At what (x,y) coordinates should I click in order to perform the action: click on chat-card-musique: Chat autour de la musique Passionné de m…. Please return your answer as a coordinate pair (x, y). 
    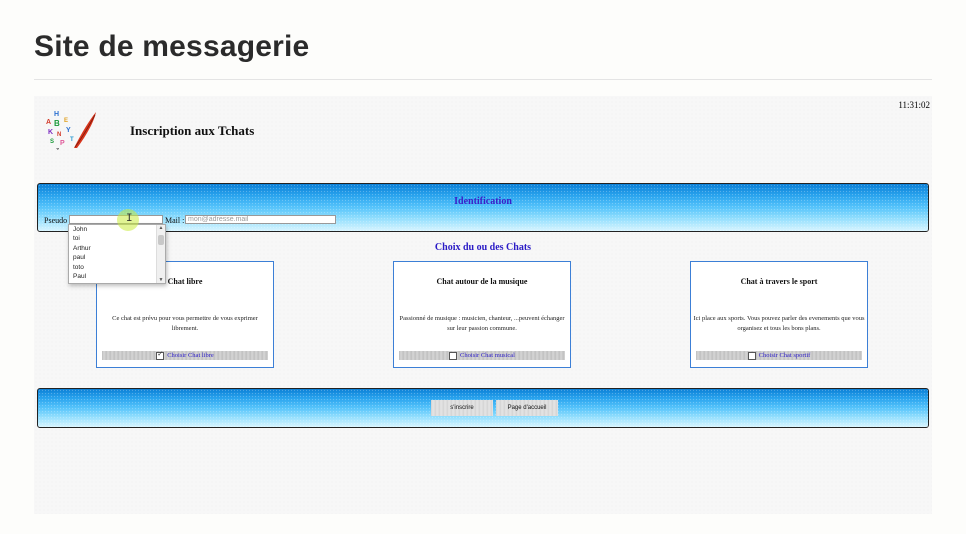
    Looking at the image, I should click on (482, 314).